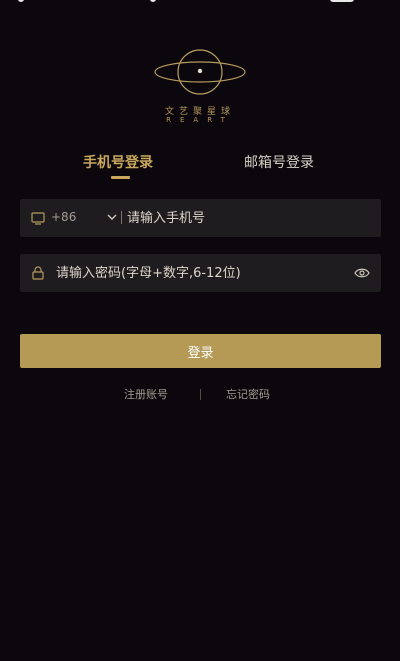  Describe the element at coordinates (21, 1) in the screenshot. I see `status-indicator-icon` at that location.